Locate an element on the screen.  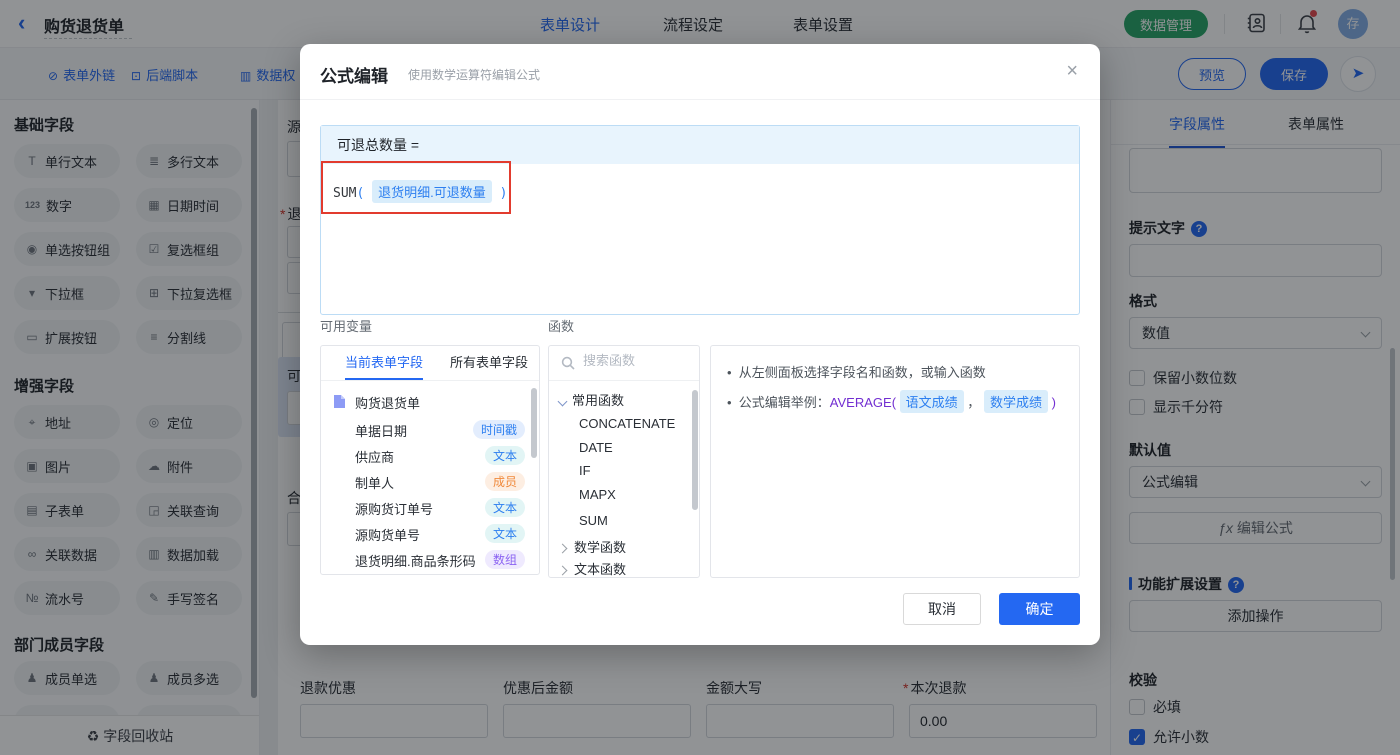
tab-current-form-fields: 当前表单字段 is located at coordinates (384, 363).